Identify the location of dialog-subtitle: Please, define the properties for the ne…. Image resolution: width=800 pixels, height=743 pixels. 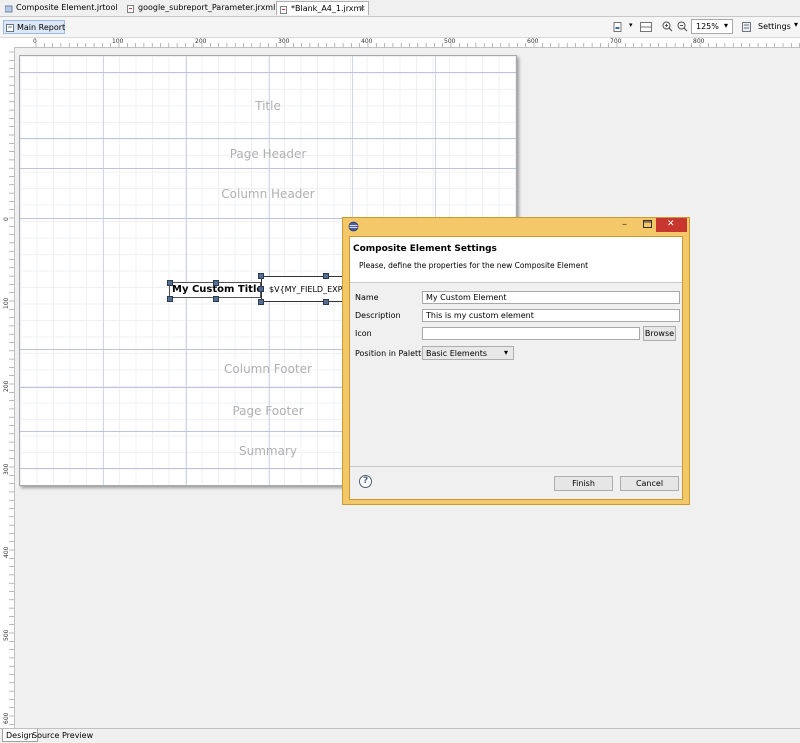
(474, 265).